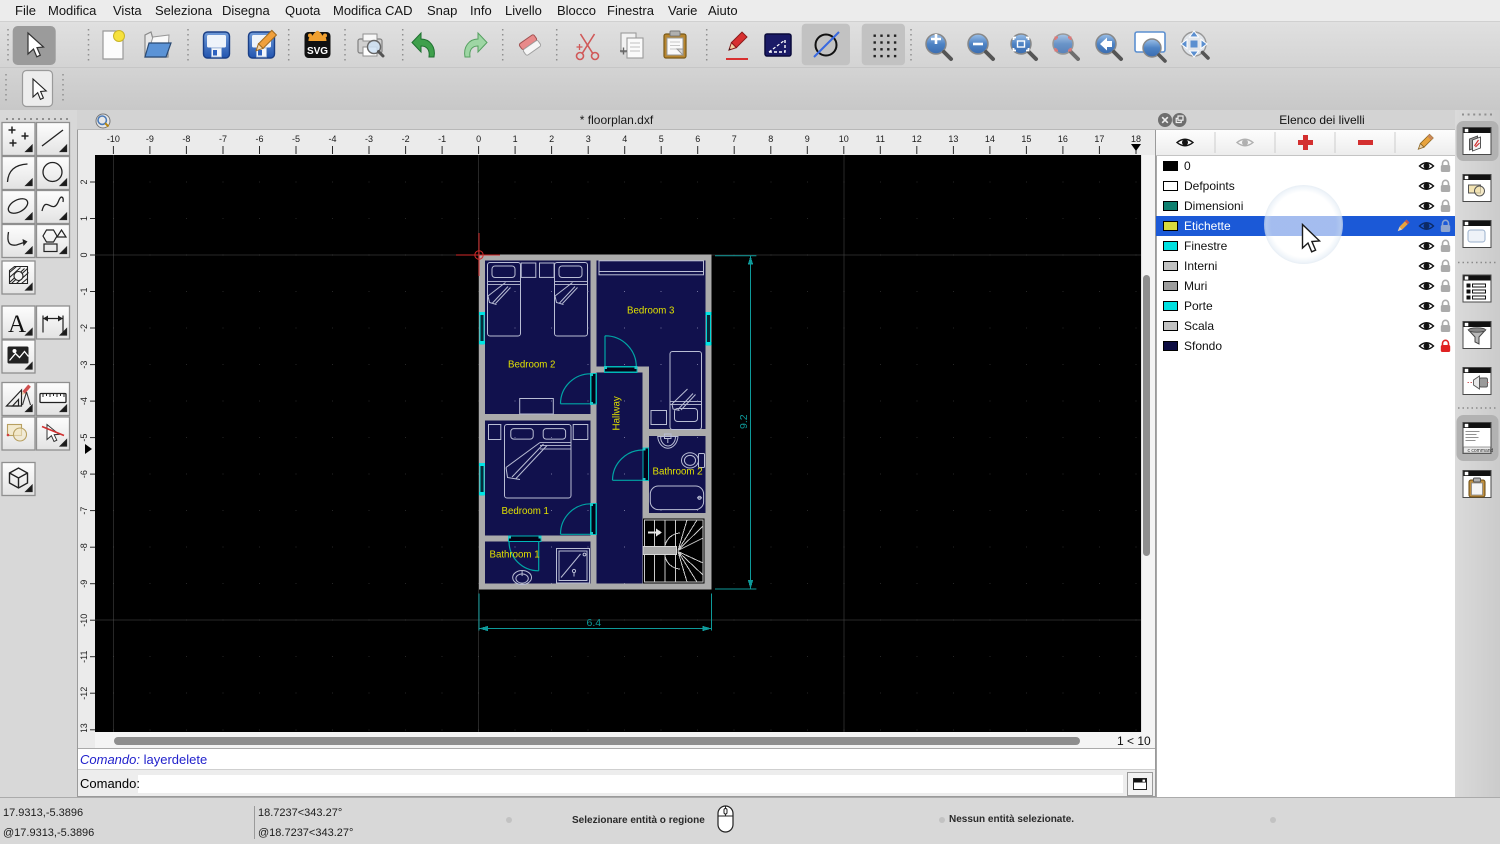 Image resolution: width=1500 pixels, height=844 pixels. What do you see at coordinates (770, 139) in the screenshot?
I see `svg-text: 8` at bounding box center [770, 139].